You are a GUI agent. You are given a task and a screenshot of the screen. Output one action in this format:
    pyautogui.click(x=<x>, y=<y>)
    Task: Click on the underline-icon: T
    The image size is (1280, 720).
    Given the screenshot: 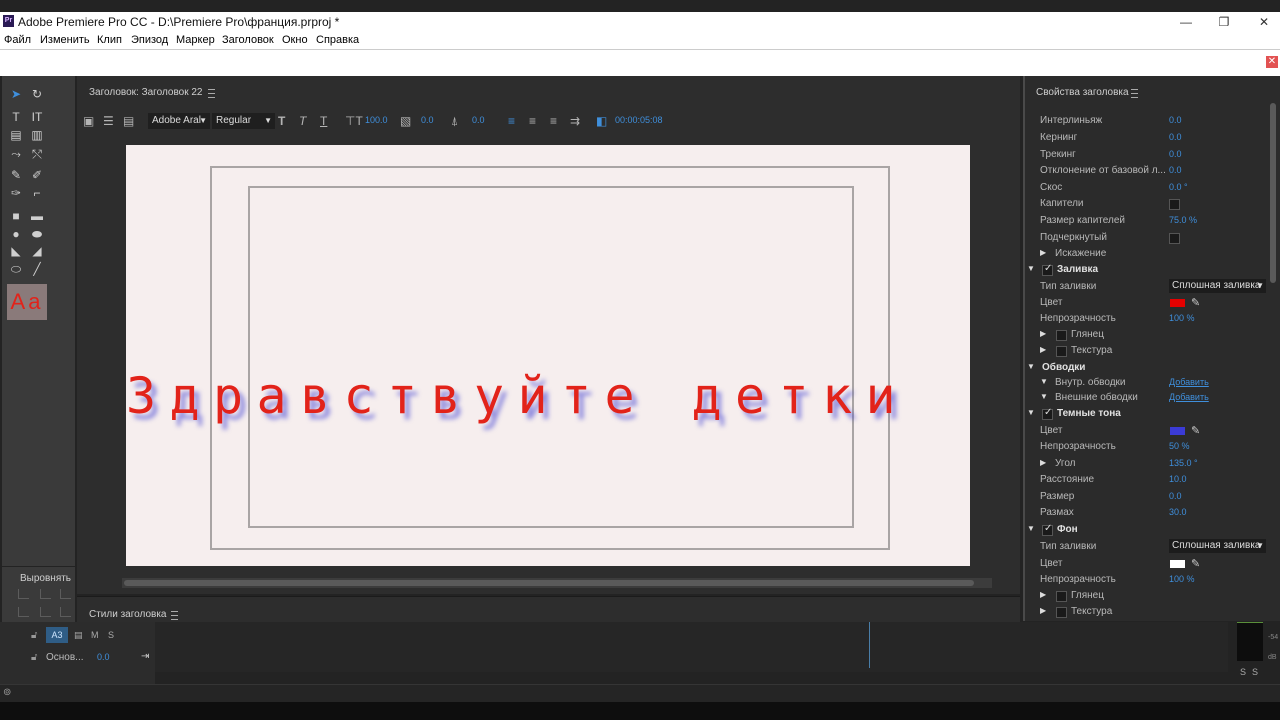 What is the action you would take?
    pyautogui.click(x=323, y=121)
    